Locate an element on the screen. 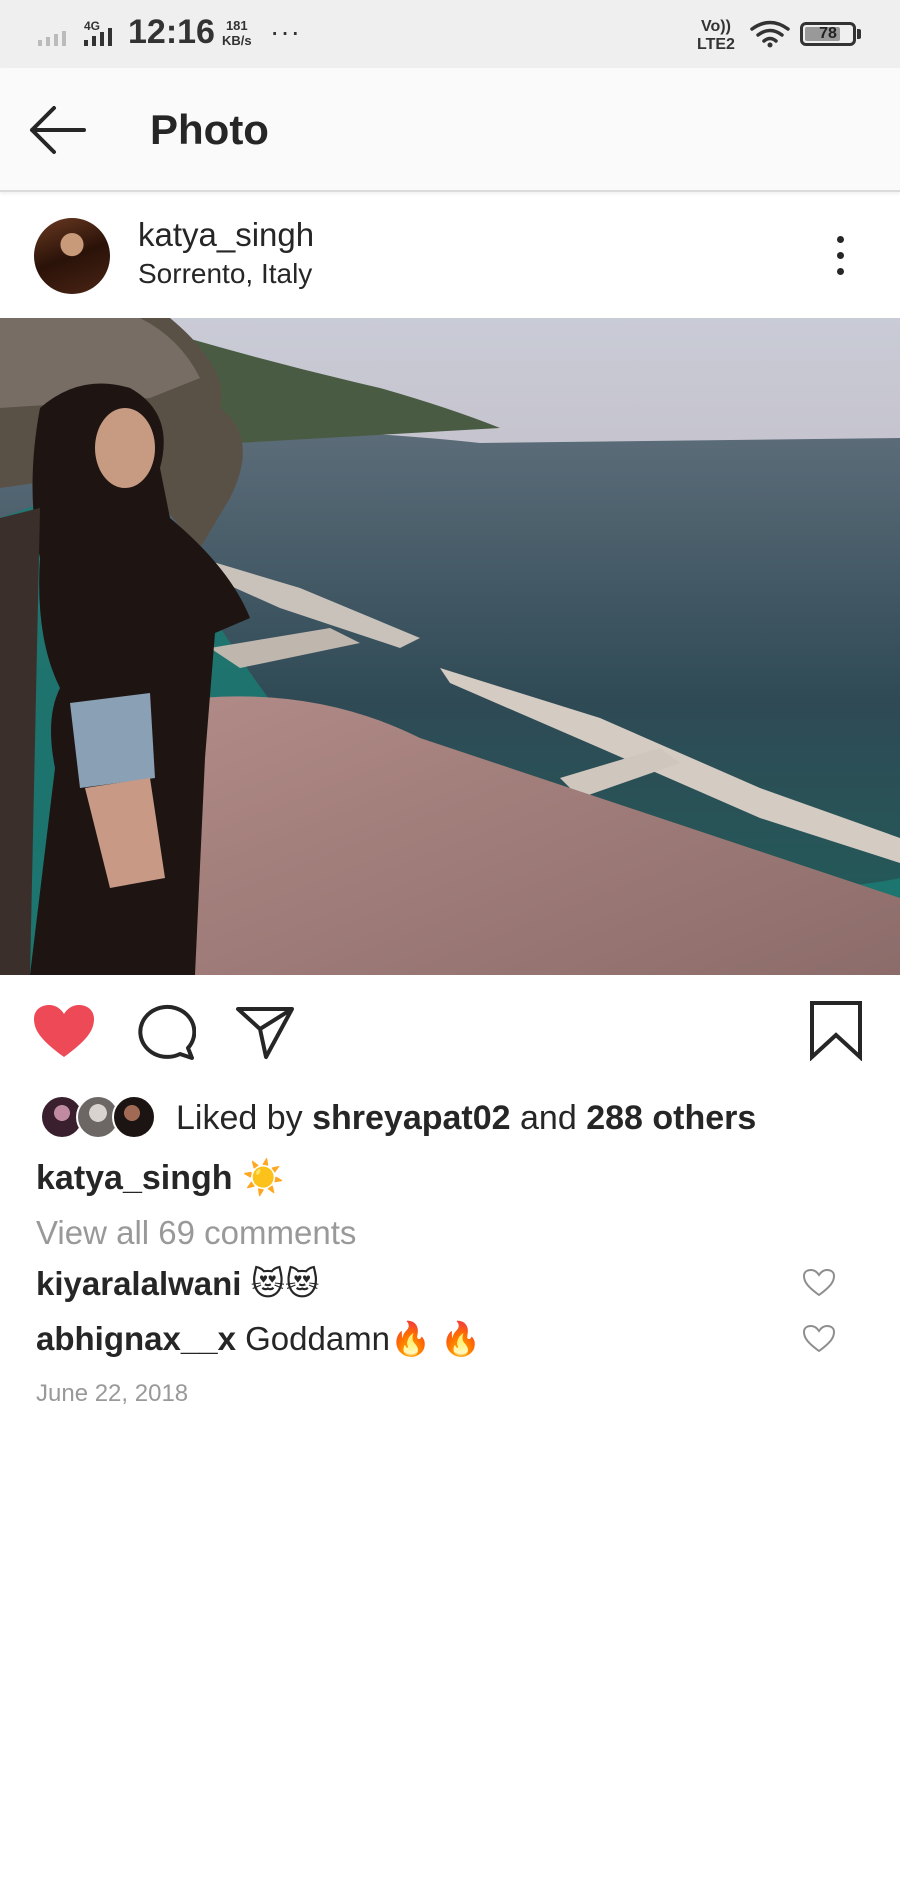 The height and width of the screenshot is (1900, 900). post-actions is located at coordinates (450, 1030).